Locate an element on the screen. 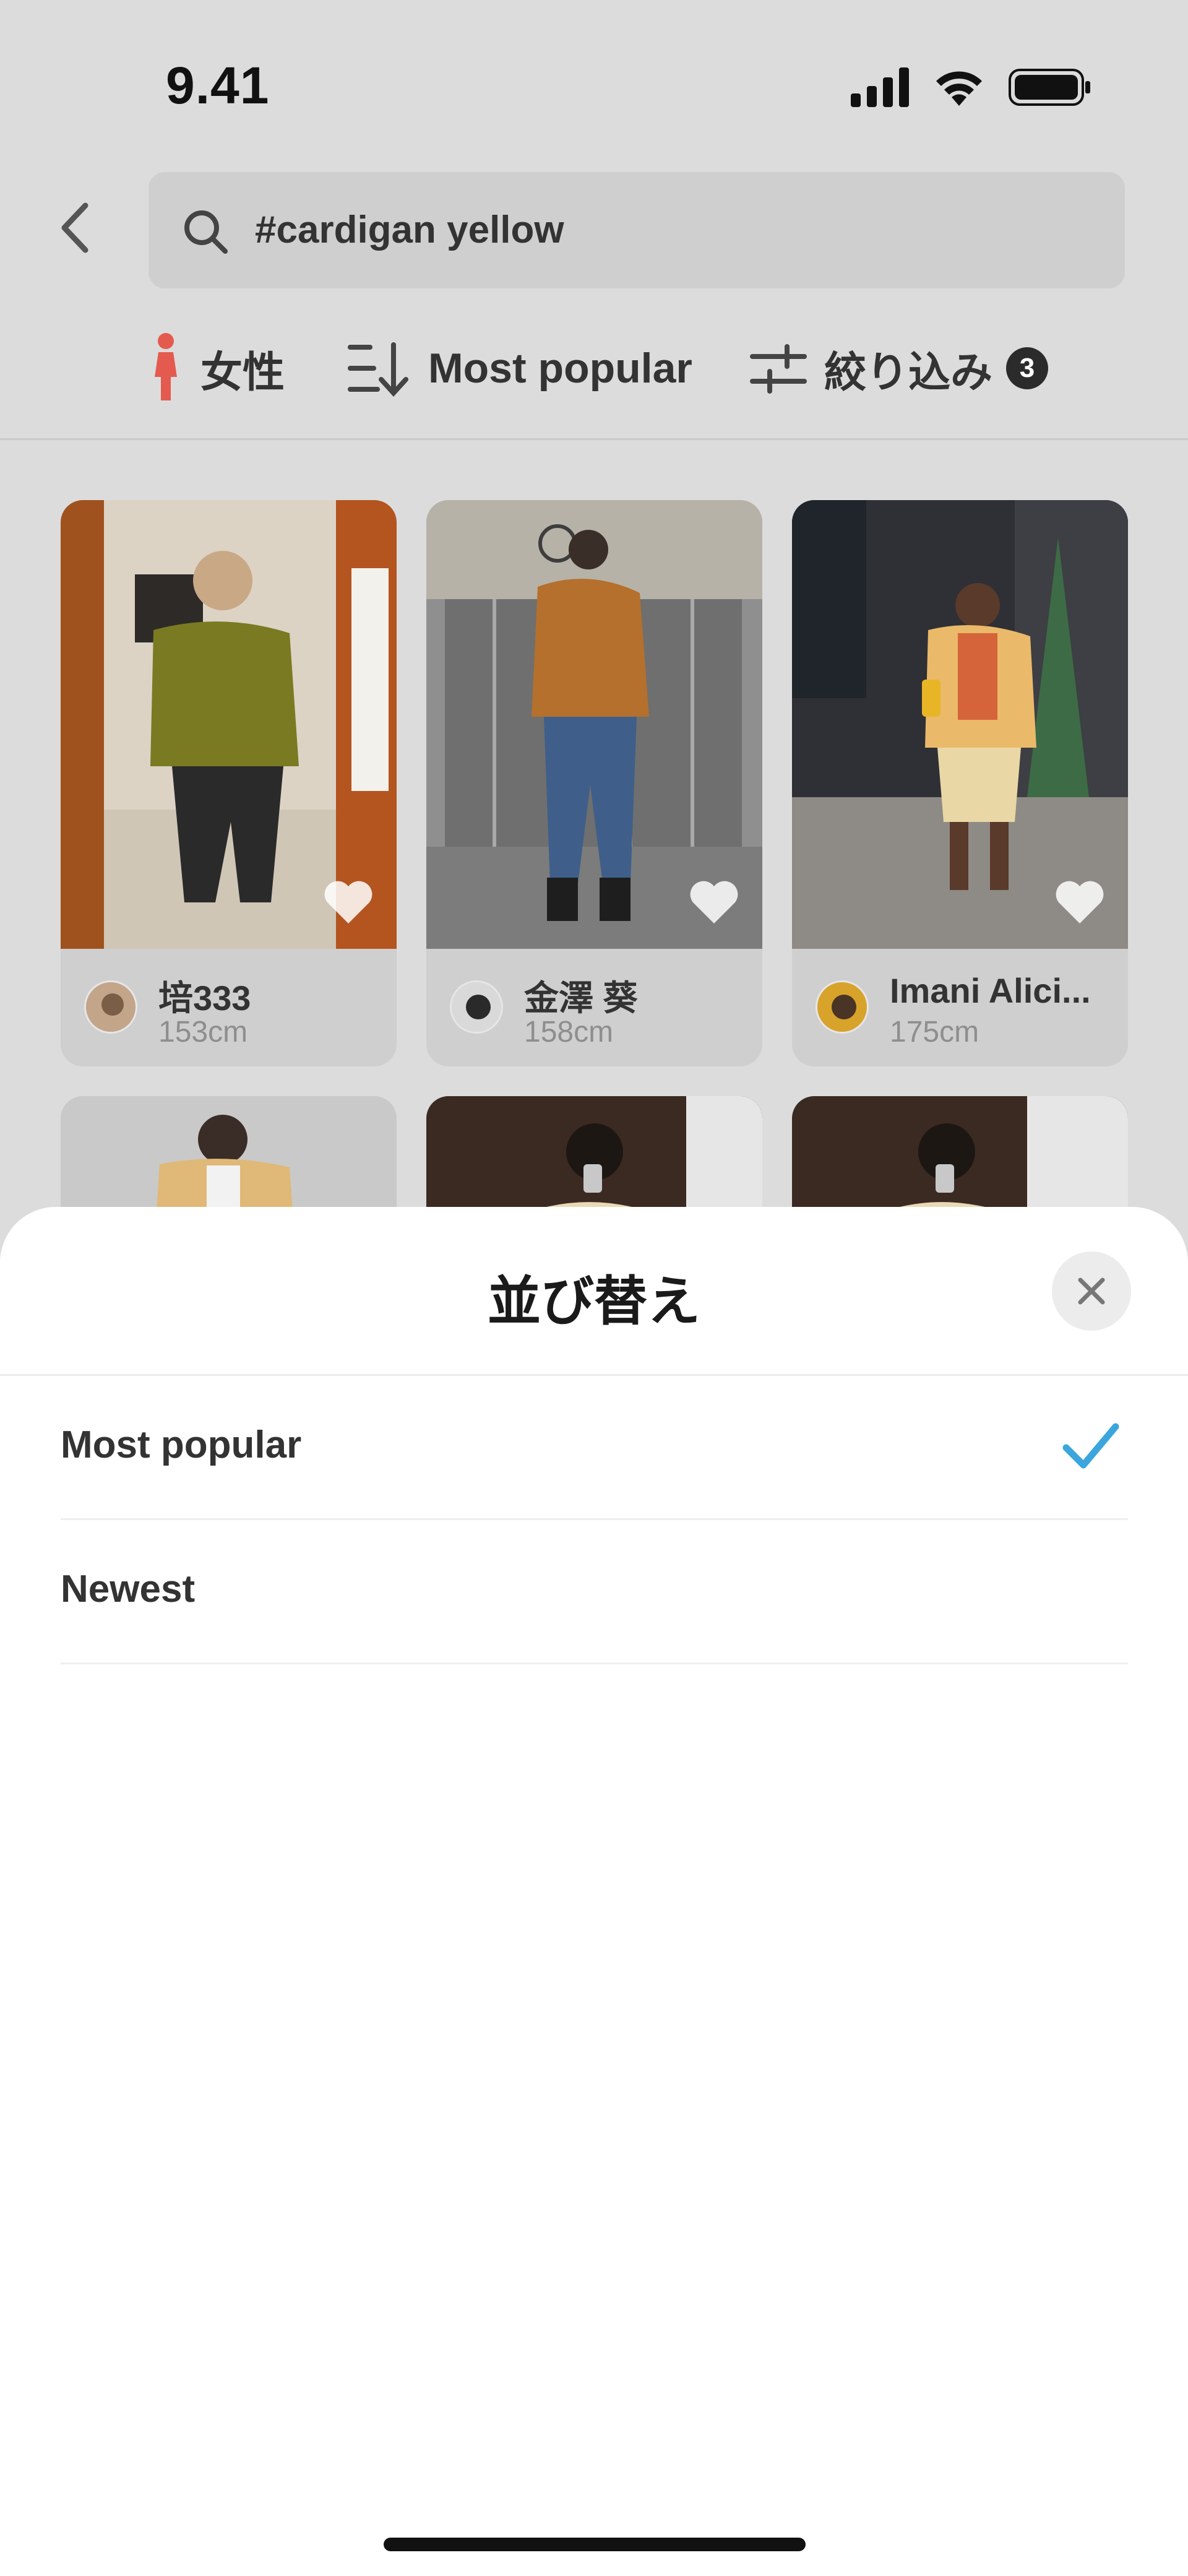 This screenshot has width=1188, height=2576. filter-row: 女性 Most popular 絞り込み 3 is located at coordinates (594, 368).